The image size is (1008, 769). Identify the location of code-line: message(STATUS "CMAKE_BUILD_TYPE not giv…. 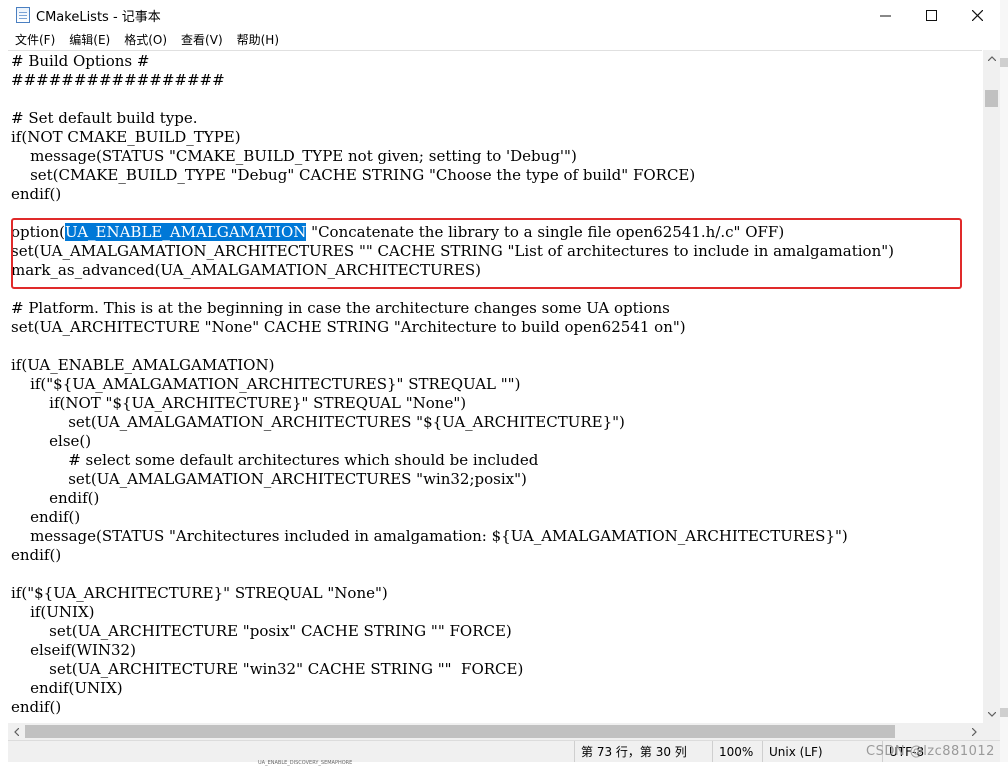
(294, 156).